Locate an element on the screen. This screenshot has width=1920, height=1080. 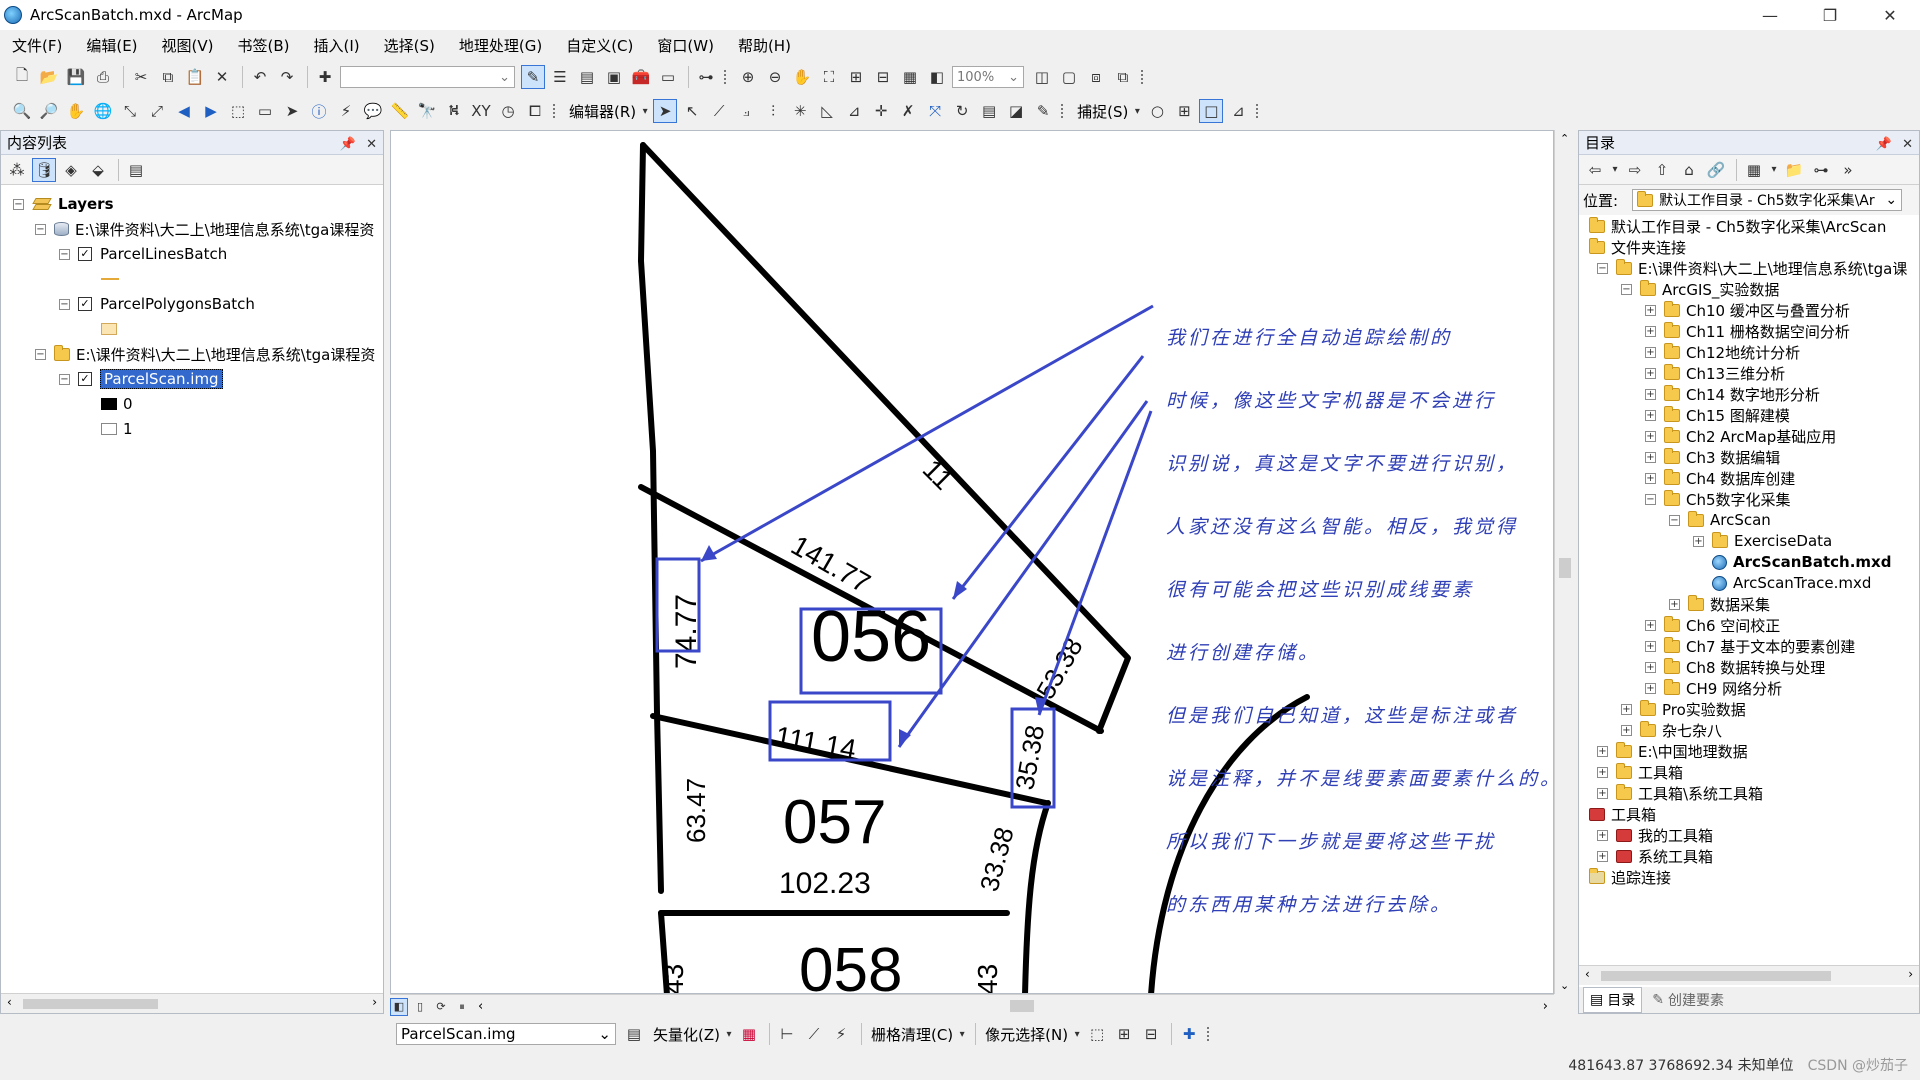
cell-selection-menu-button: 像元选择(N) is located at coordinates (1026, 1034).